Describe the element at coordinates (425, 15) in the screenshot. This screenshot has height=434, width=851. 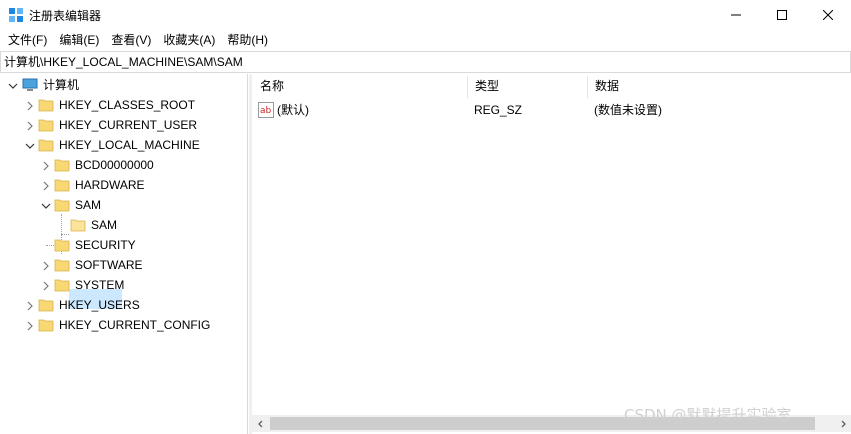
I see `title-bar: 注册表编辑器` at that location.